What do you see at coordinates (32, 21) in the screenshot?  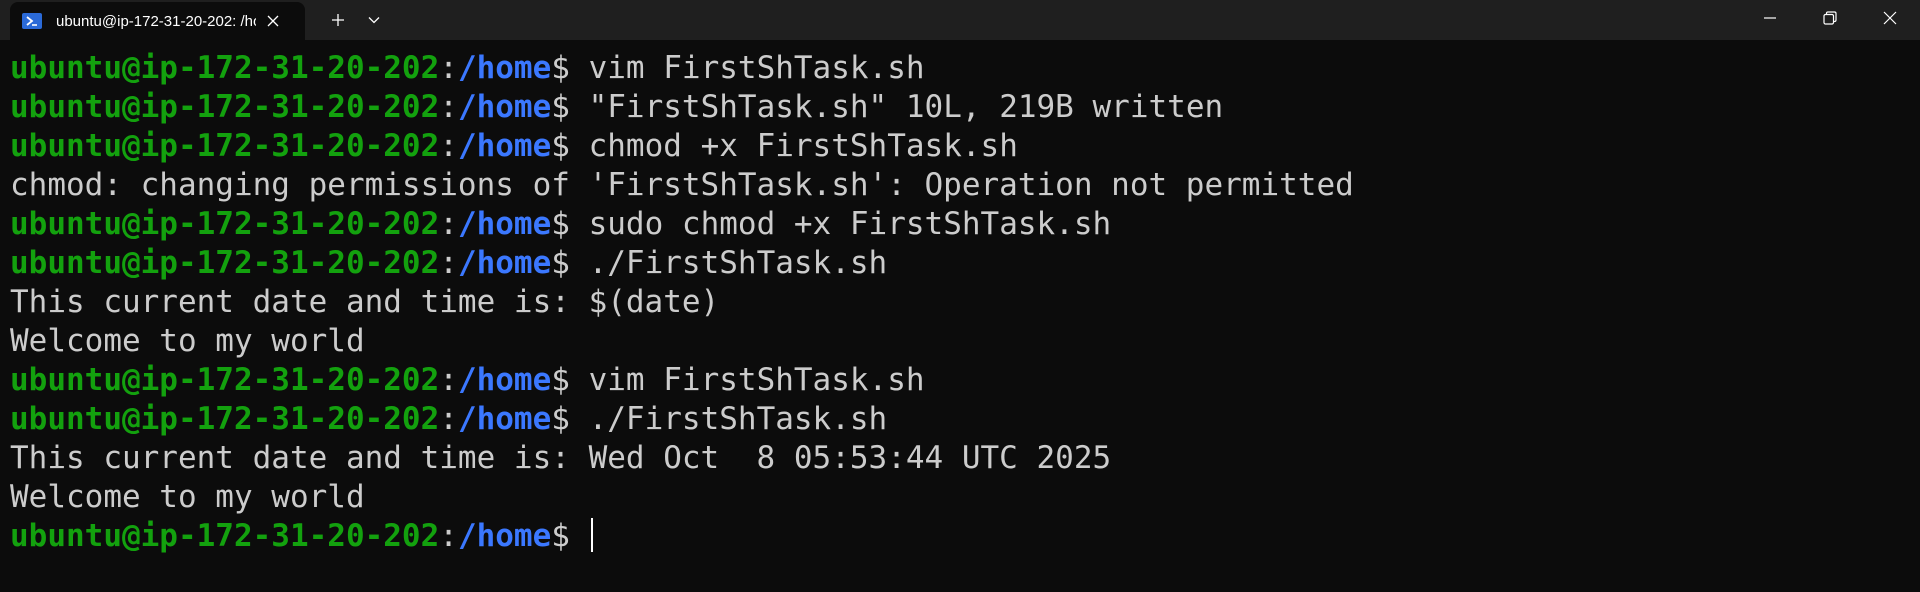 I see `powershell-icon` at bounding box center [32, 21].